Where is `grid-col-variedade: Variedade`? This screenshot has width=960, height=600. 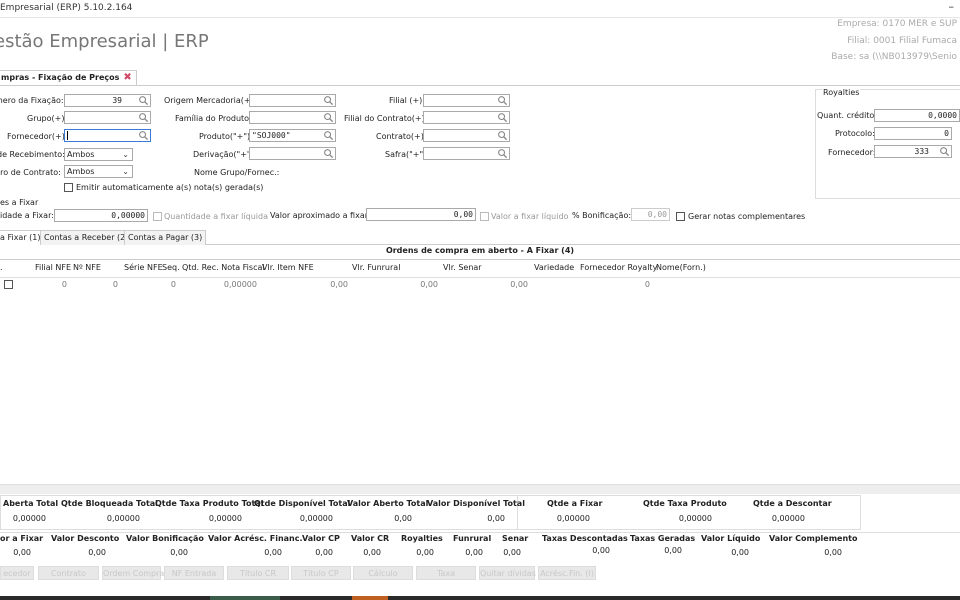 grid-col-variedade: Variedade is located at coordinates (554, 267).